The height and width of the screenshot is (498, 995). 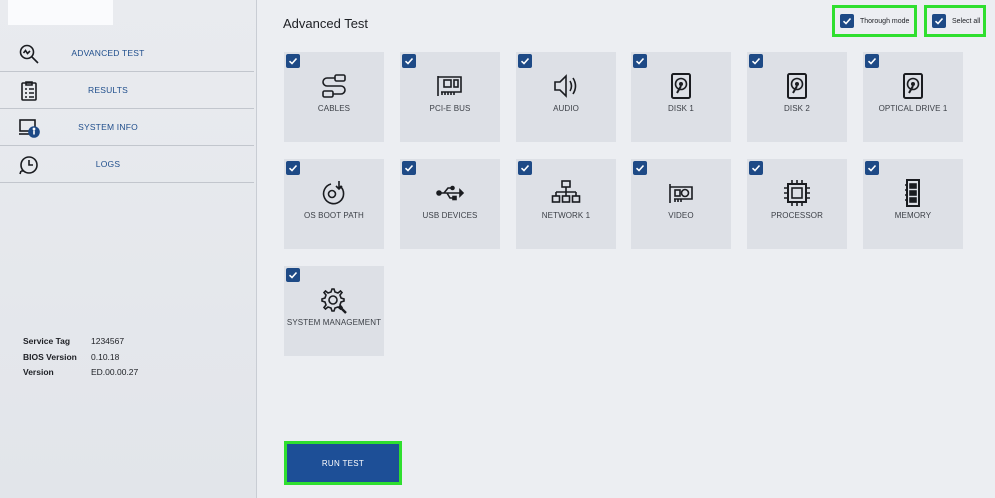 What do you see at coordinates (566, 191) in the screenshot?
I see `network-icon` at bounding box center [566, 191].